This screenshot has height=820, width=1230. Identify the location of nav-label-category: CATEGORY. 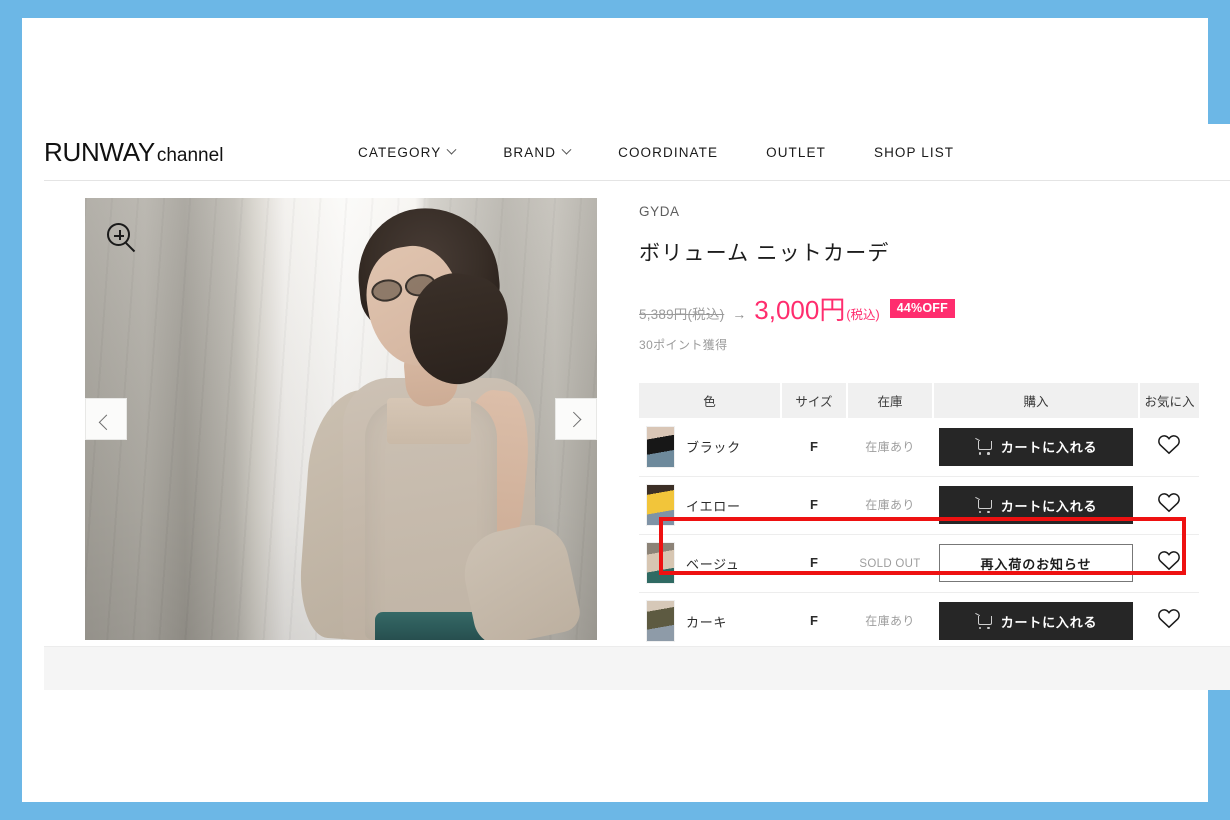
(400, 152).